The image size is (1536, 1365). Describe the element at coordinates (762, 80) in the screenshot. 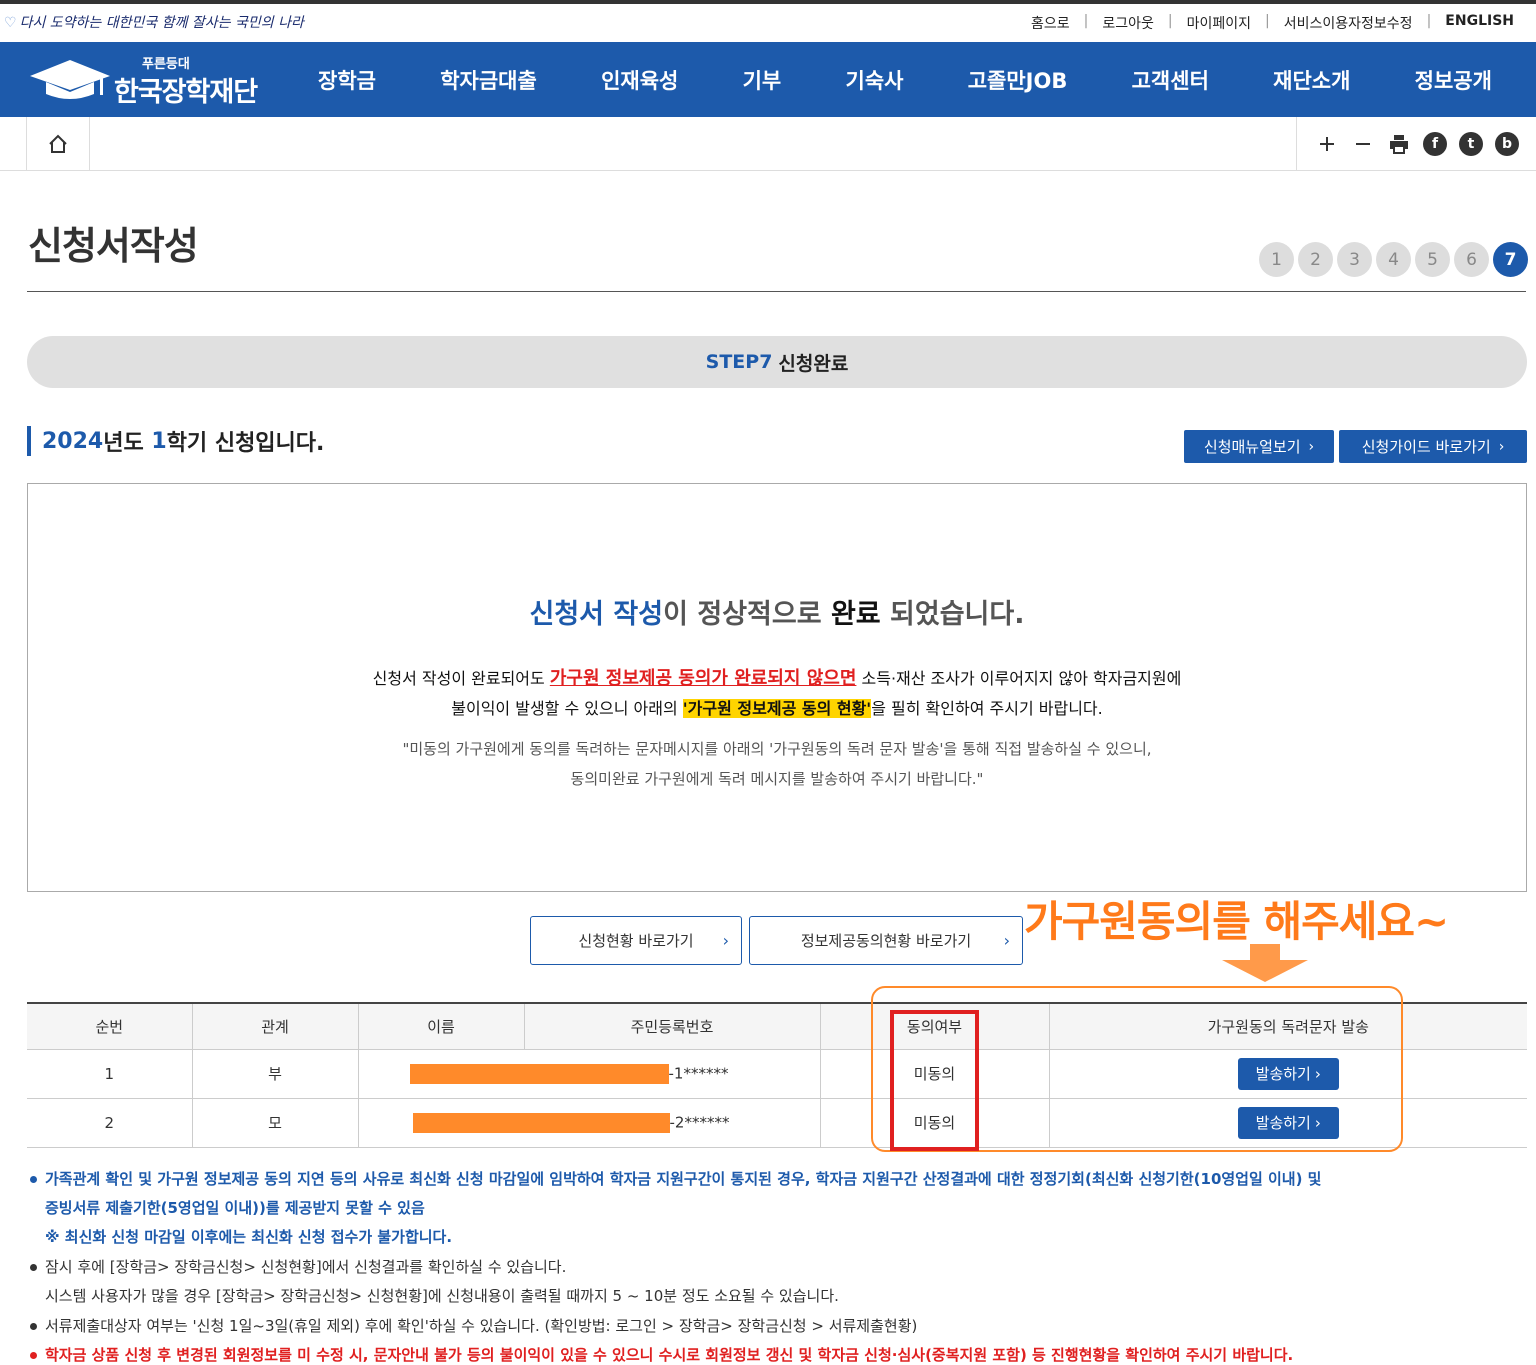

I see `menu-donation: 기부` at that location.